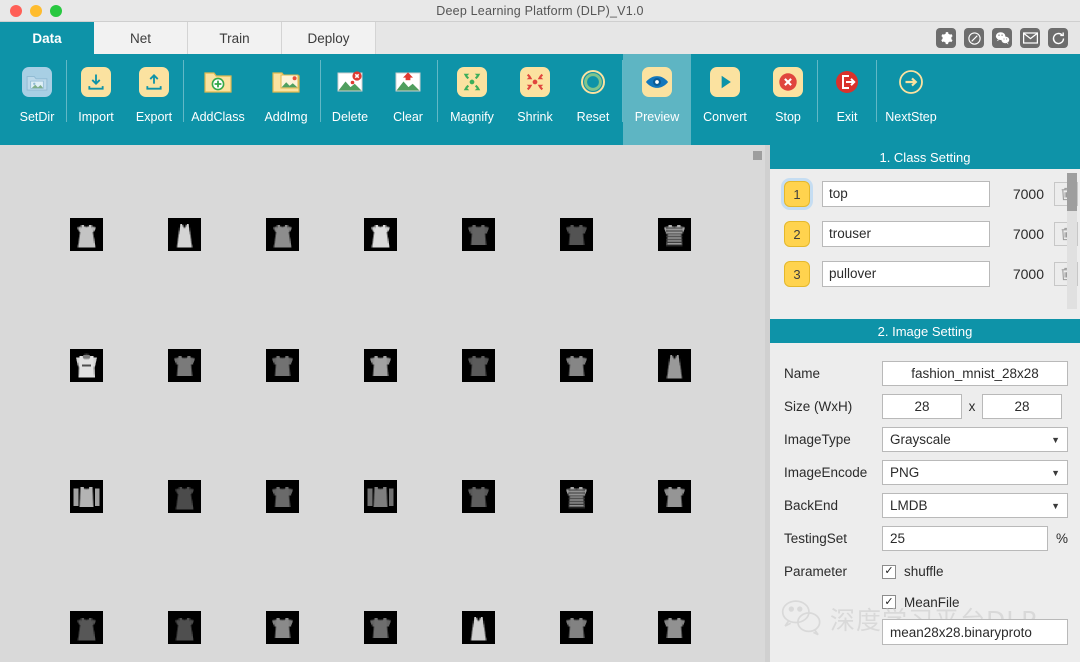 This screenshot has width=1080, height=662. Describe the element at coordinates (1058, 38) in the screenshot. I see `refresh-icon` at that location.